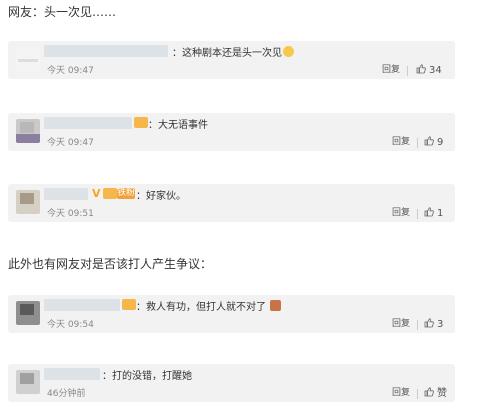 The image size is (479, 412). Describe the element at coordinates (126, 193) in the screenshot. I see `fan-badge: 铁粉` at that location.